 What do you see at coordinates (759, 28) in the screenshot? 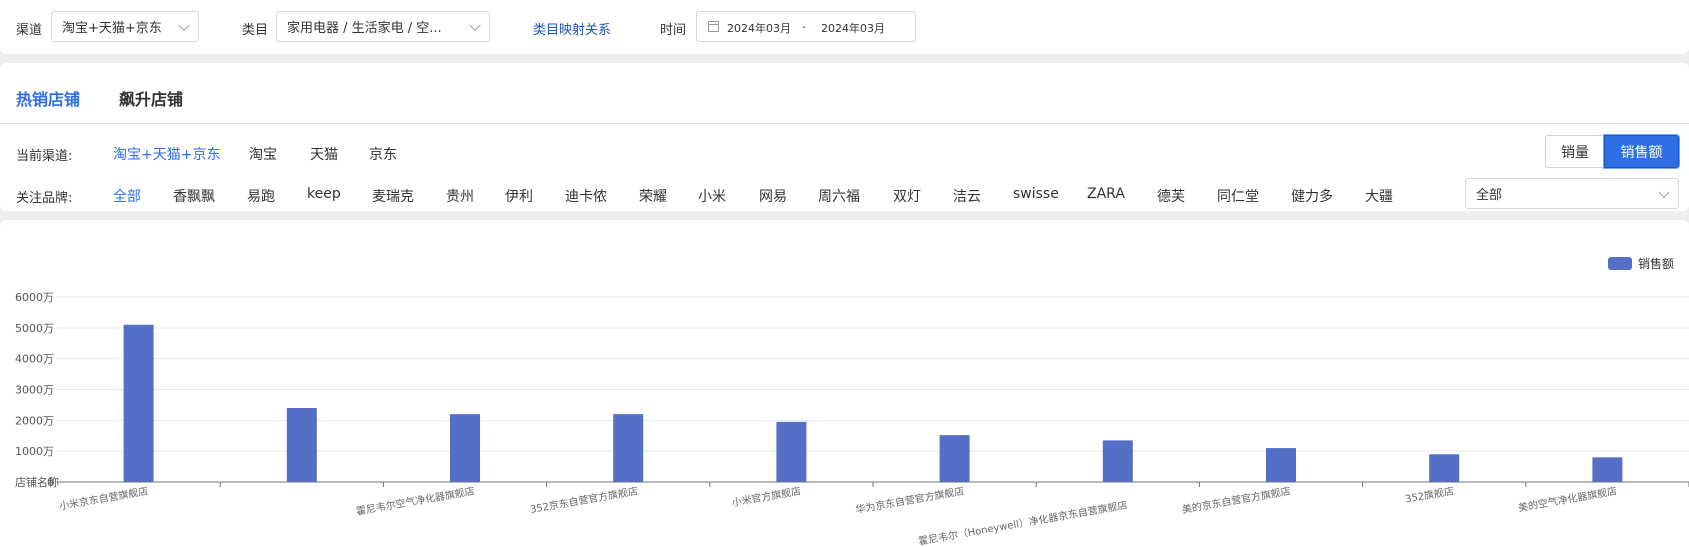
I see `date-start: 2024年03月` at bounding box center [759, 28].